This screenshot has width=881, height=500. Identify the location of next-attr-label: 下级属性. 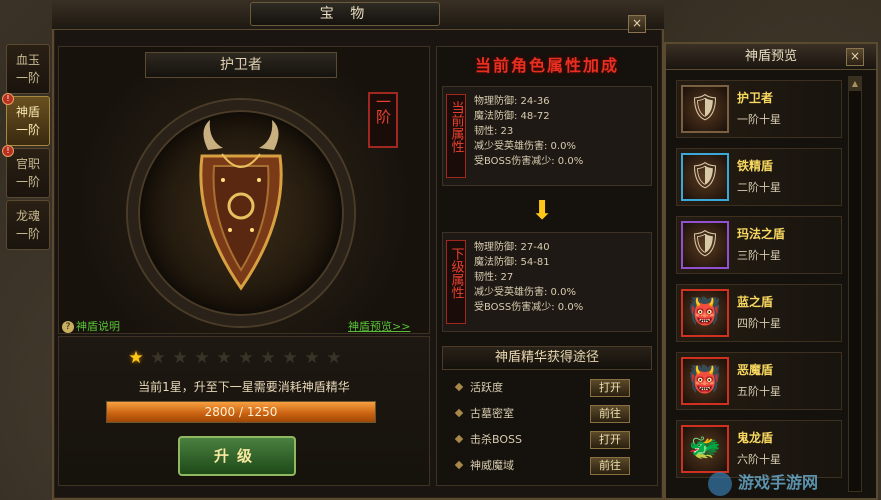
(456, 282).